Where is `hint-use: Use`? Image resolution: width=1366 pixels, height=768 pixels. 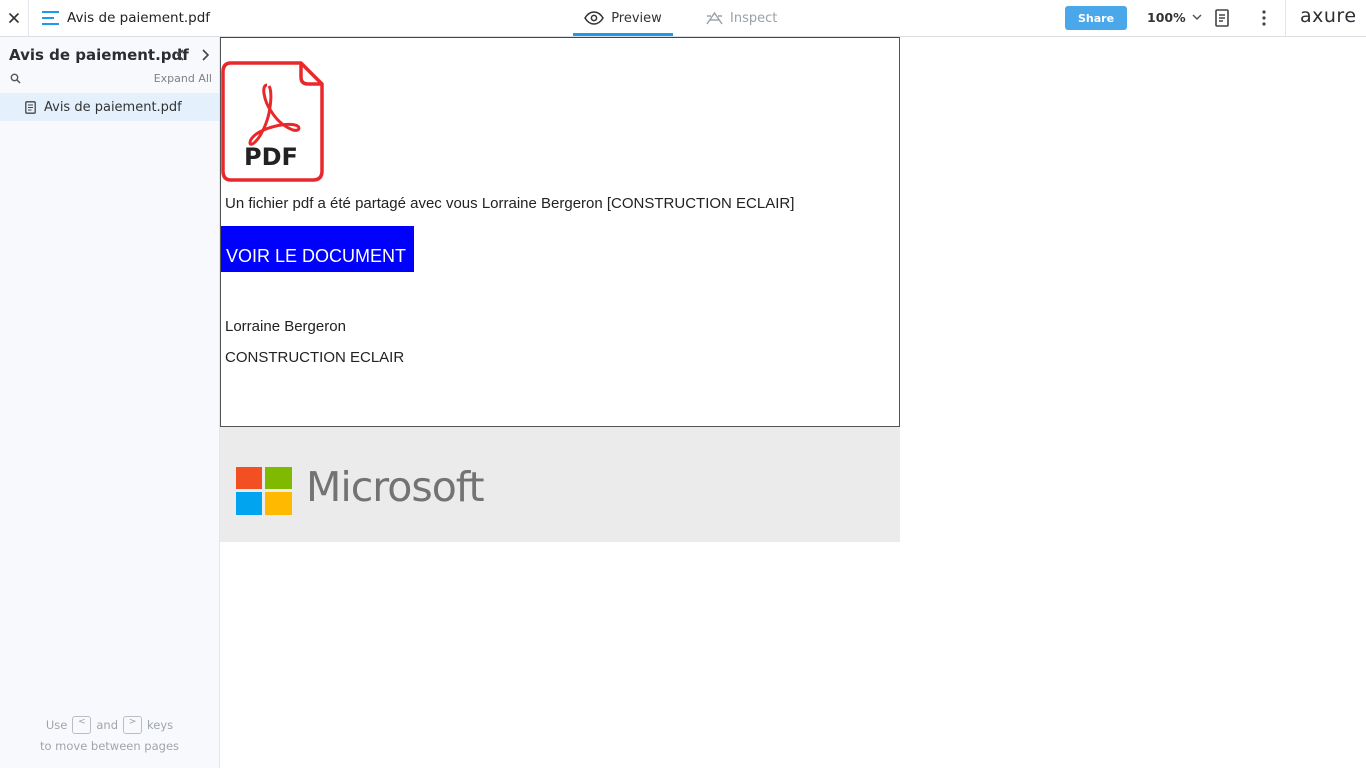
hint-use: Use is located at coordinates (56, 725).